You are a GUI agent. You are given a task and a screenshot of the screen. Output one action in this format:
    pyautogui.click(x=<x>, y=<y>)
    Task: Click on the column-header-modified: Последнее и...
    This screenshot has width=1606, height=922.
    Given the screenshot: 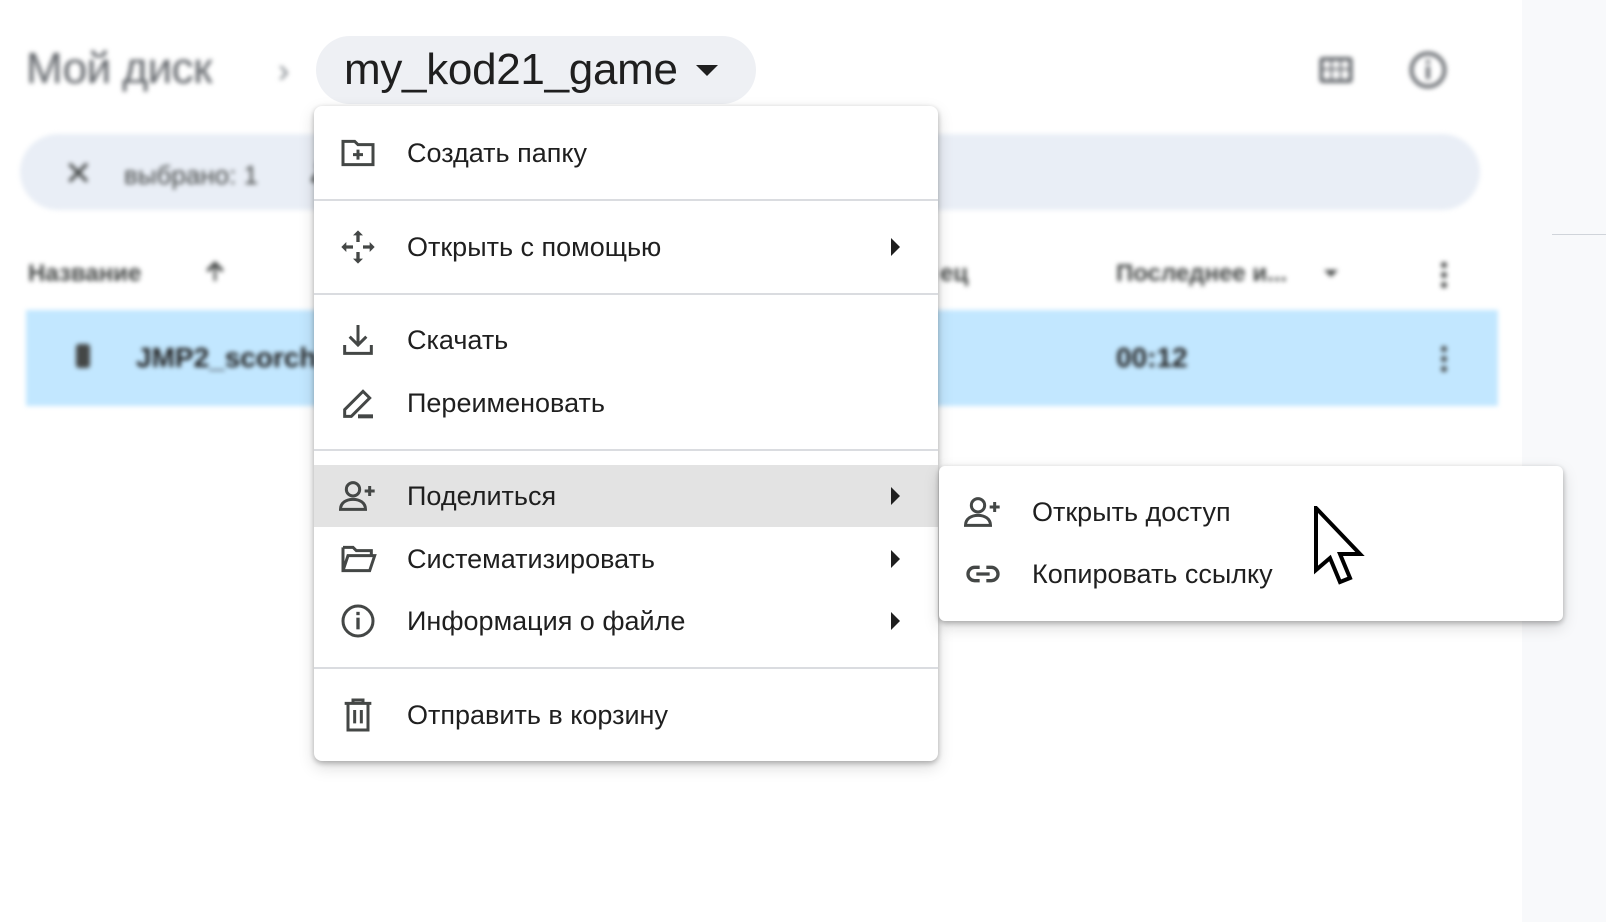 What is the action you would take?
    pyautogui.click(x=1201, y=274)
    